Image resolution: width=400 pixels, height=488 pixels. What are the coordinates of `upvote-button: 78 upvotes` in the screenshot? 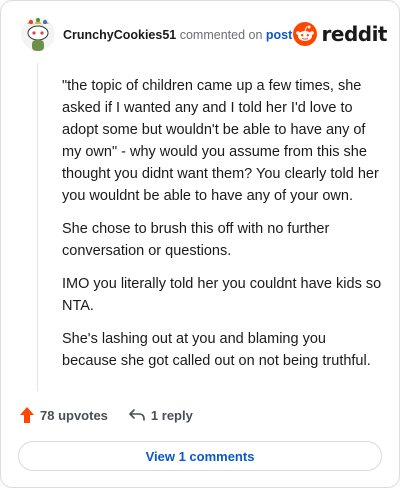 It's located at (63, 415).